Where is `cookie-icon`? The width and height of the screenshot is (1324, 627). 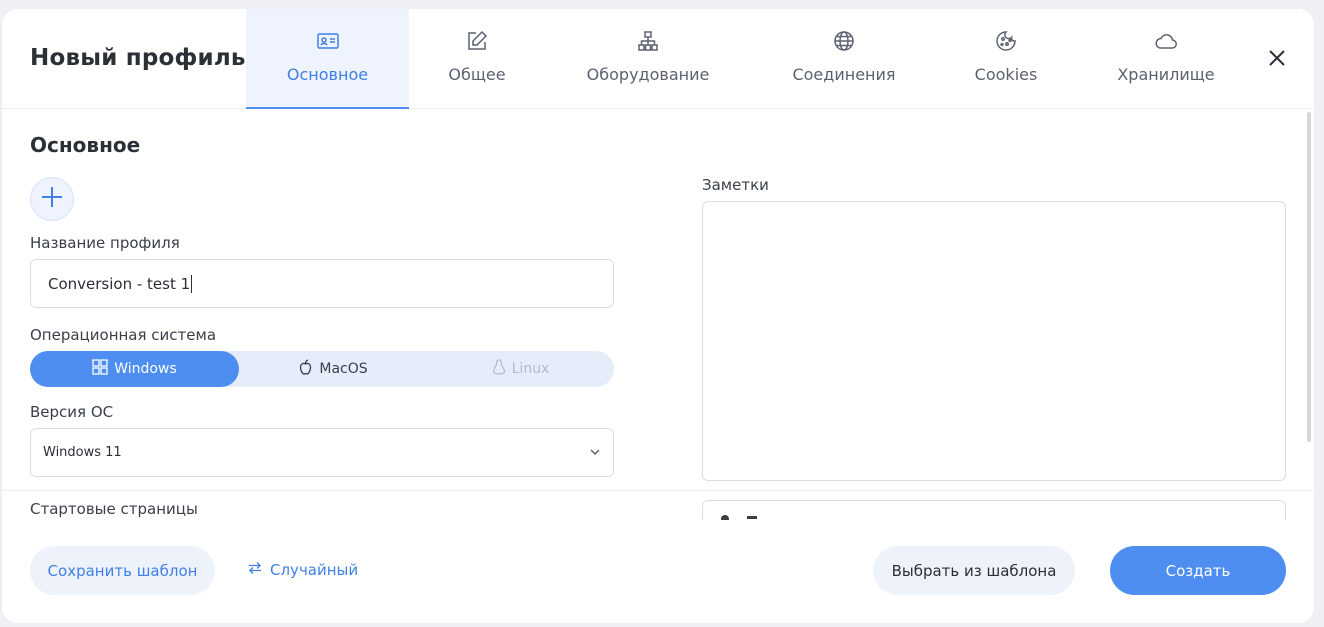 cookie-icon is located at coordinates (1006, 41).